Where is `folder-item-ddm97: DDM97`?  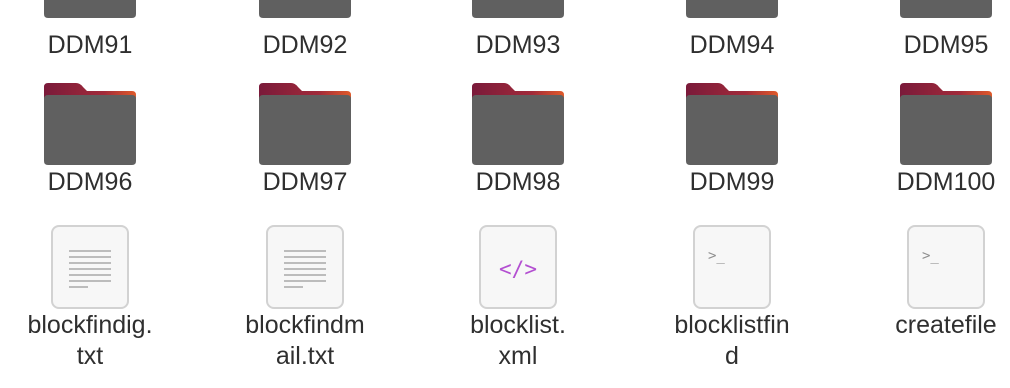
folder-item-ddm97: DDM97 is located at coordinates (305, 139).